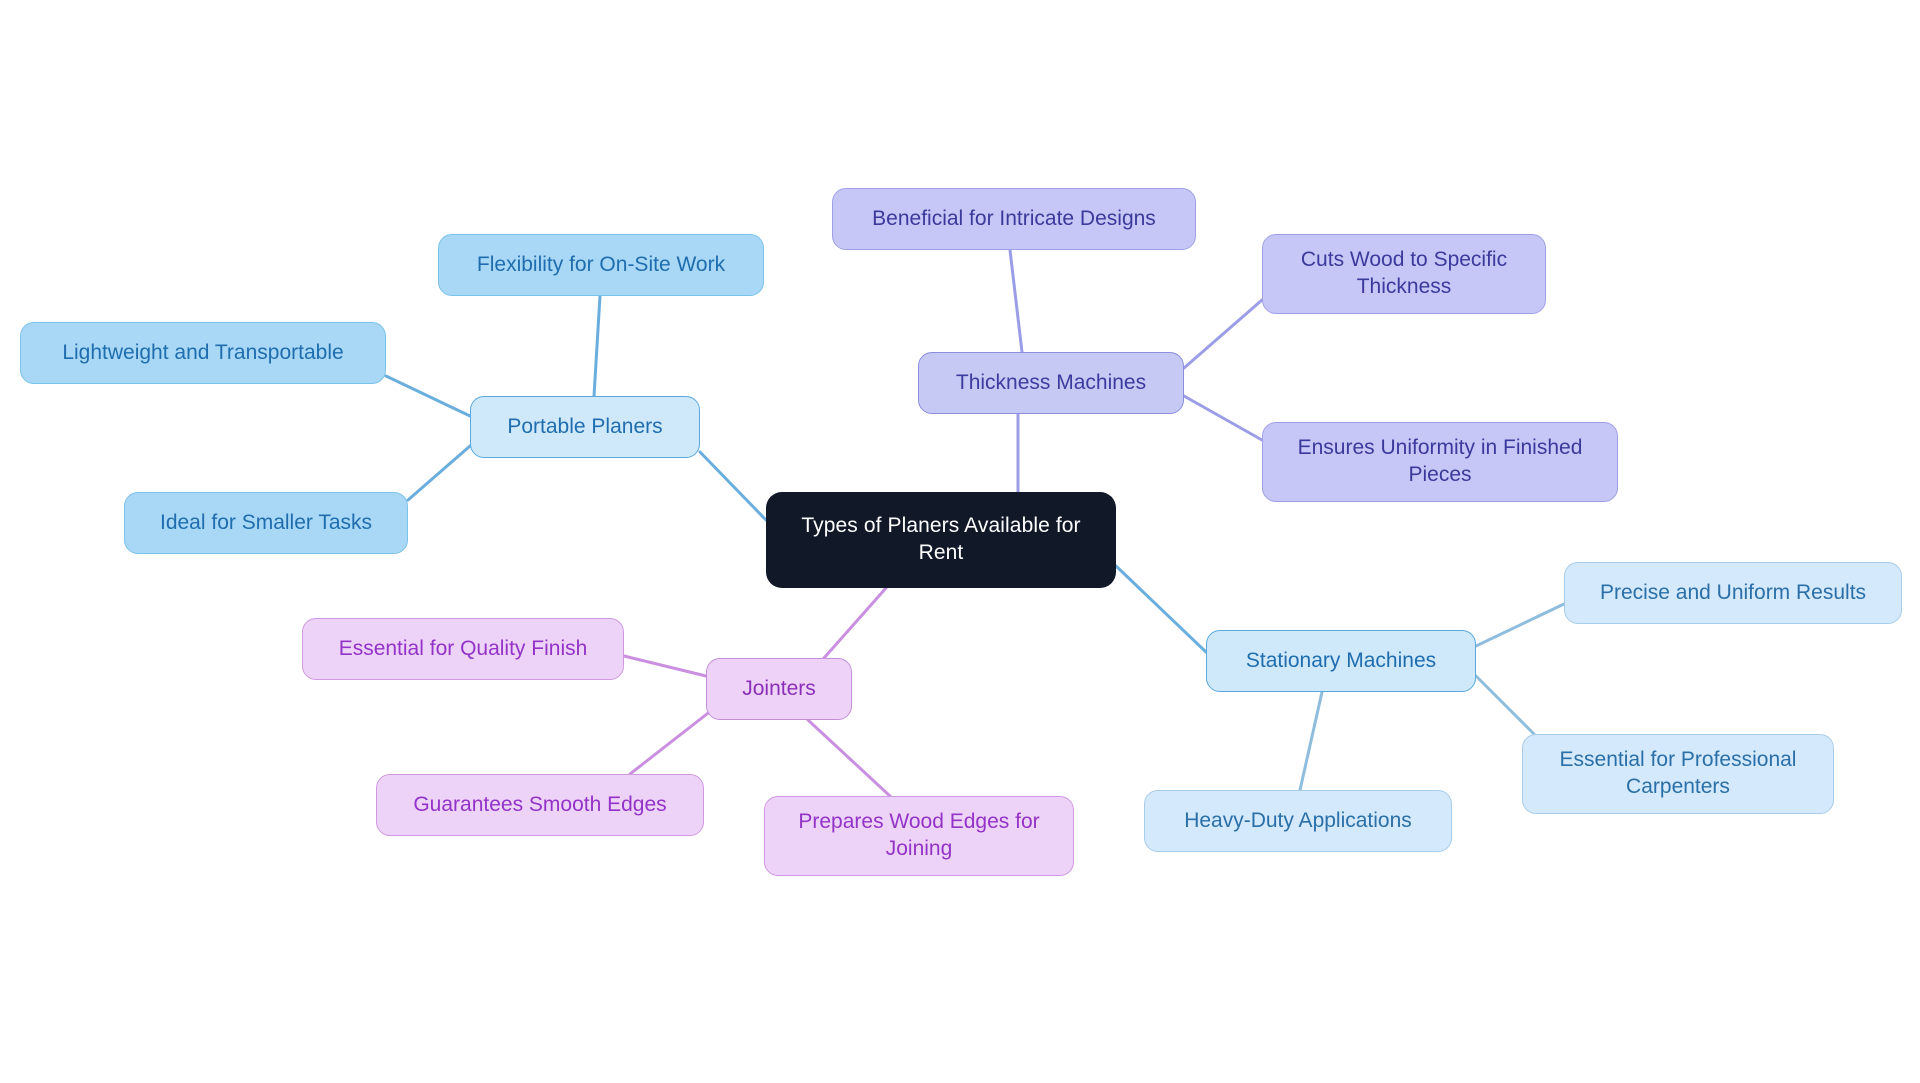  What do you see at coordinates (1678, 774) in the screenshot?
I see `mindmap-leaf-essential-for-professional-carpenters: Essential for Professional Carpenters` at bounding box center [1678, 774].